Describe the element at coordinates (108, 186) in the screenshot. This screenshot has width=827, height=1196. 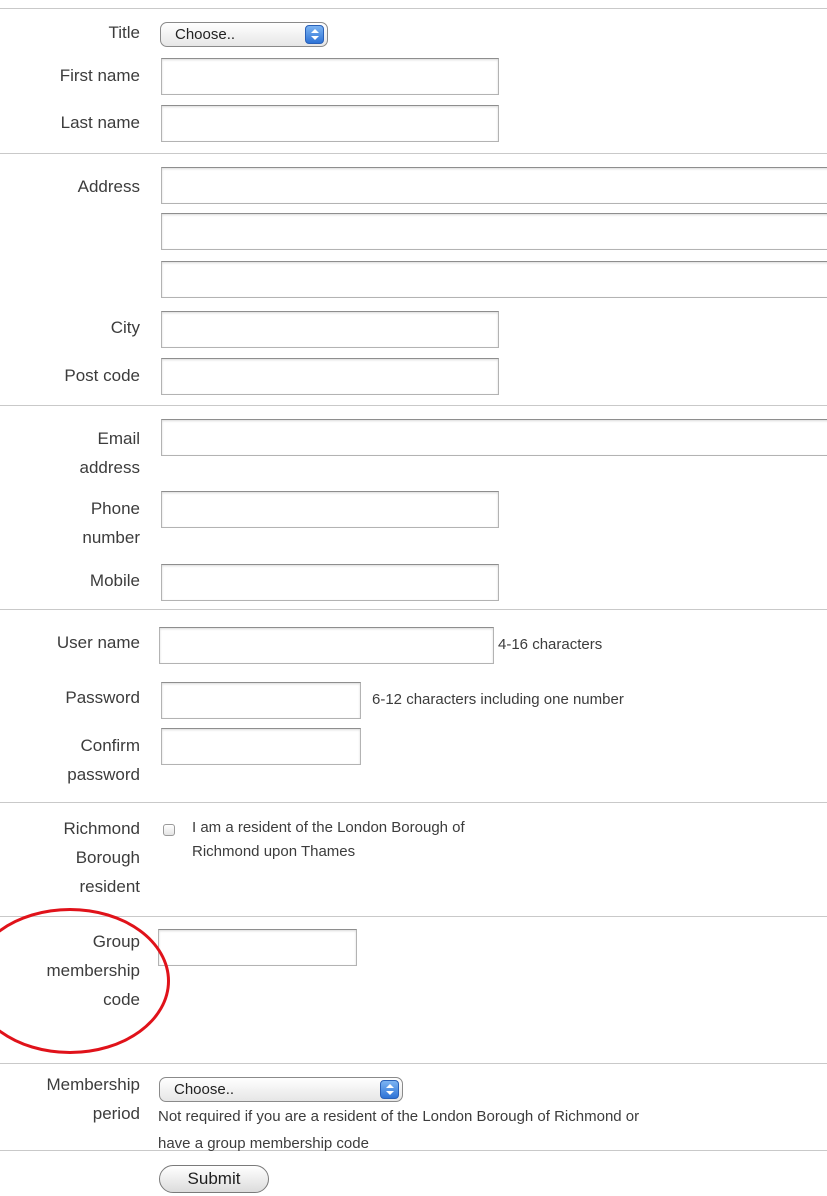
I see `address-label: Address` at that location.